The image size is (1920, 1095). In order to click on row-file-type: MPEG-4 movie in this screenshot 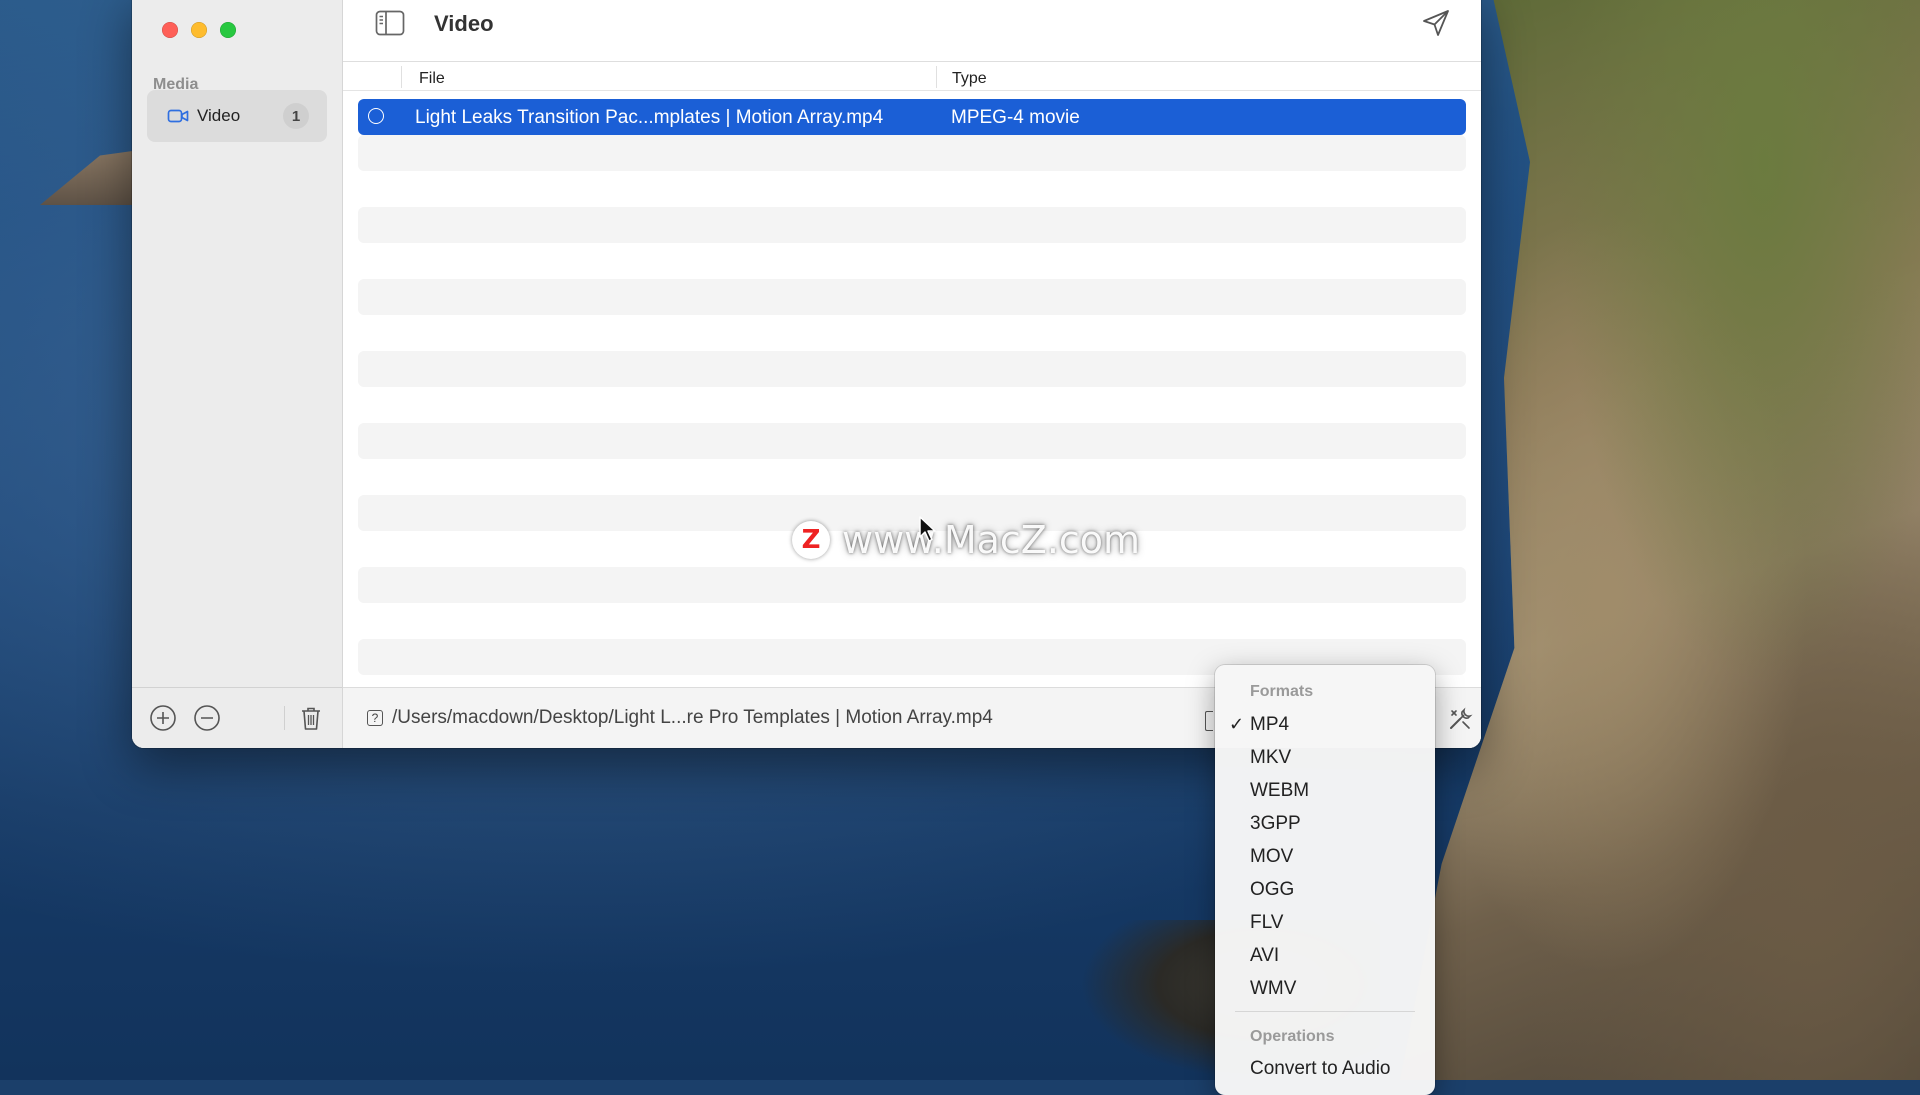, I will do `click(1015, 117)`.